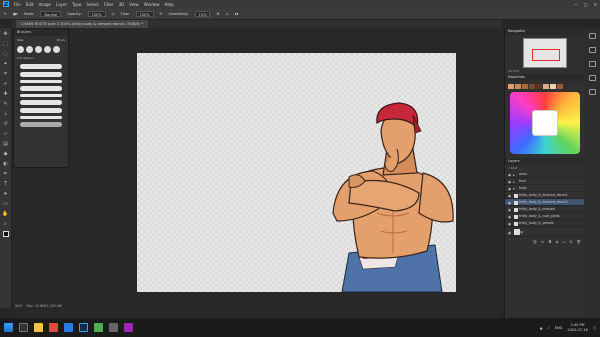 Image resolution: width=600 pixels, height=337 pixels. I want to click on search-icon, so click(23, 327).